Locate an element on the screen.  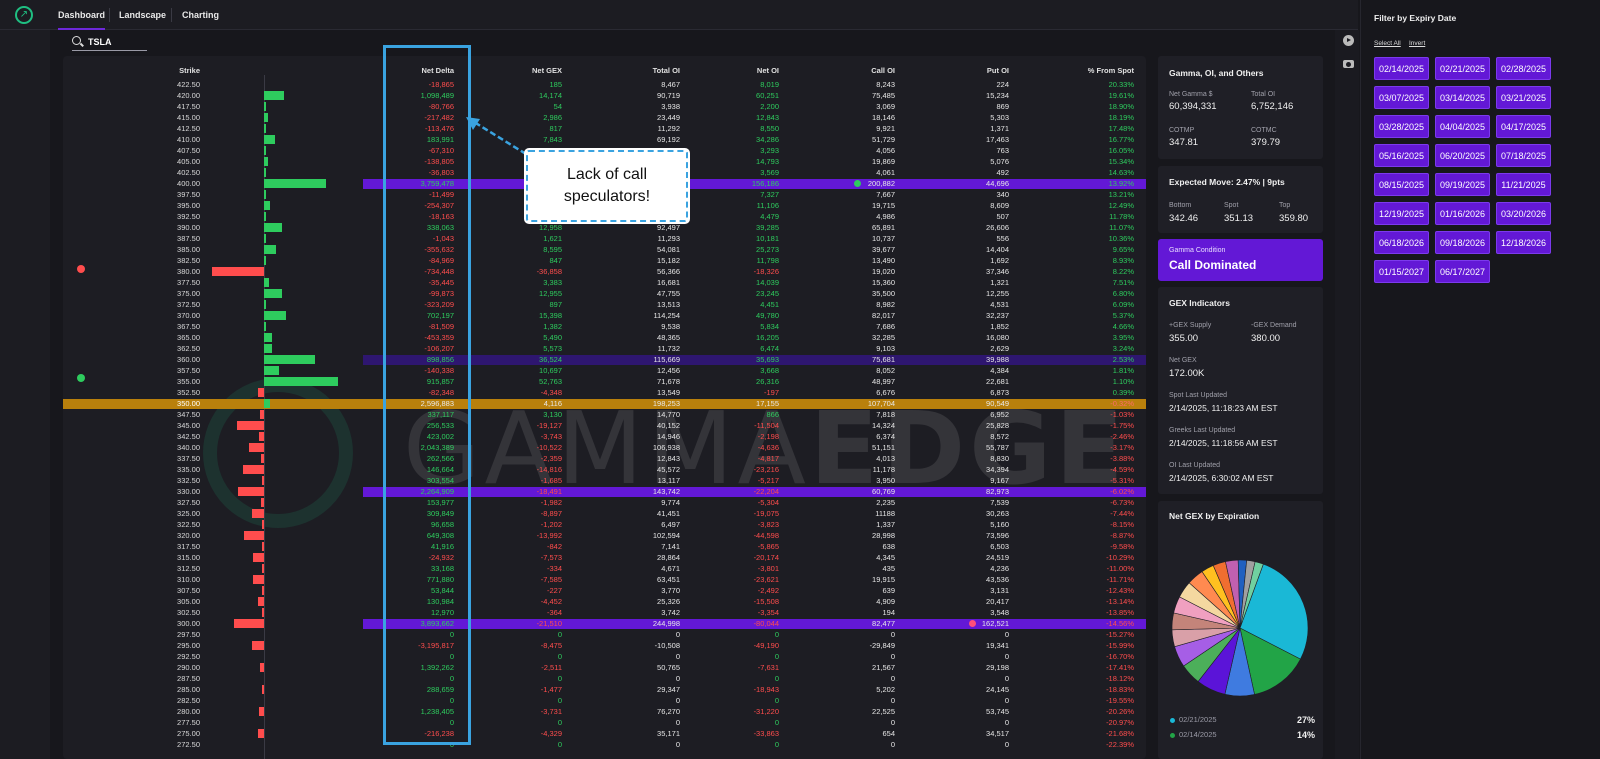
expiry-date-chip: 05/16/2025 is located at coordinates (1401, 155).